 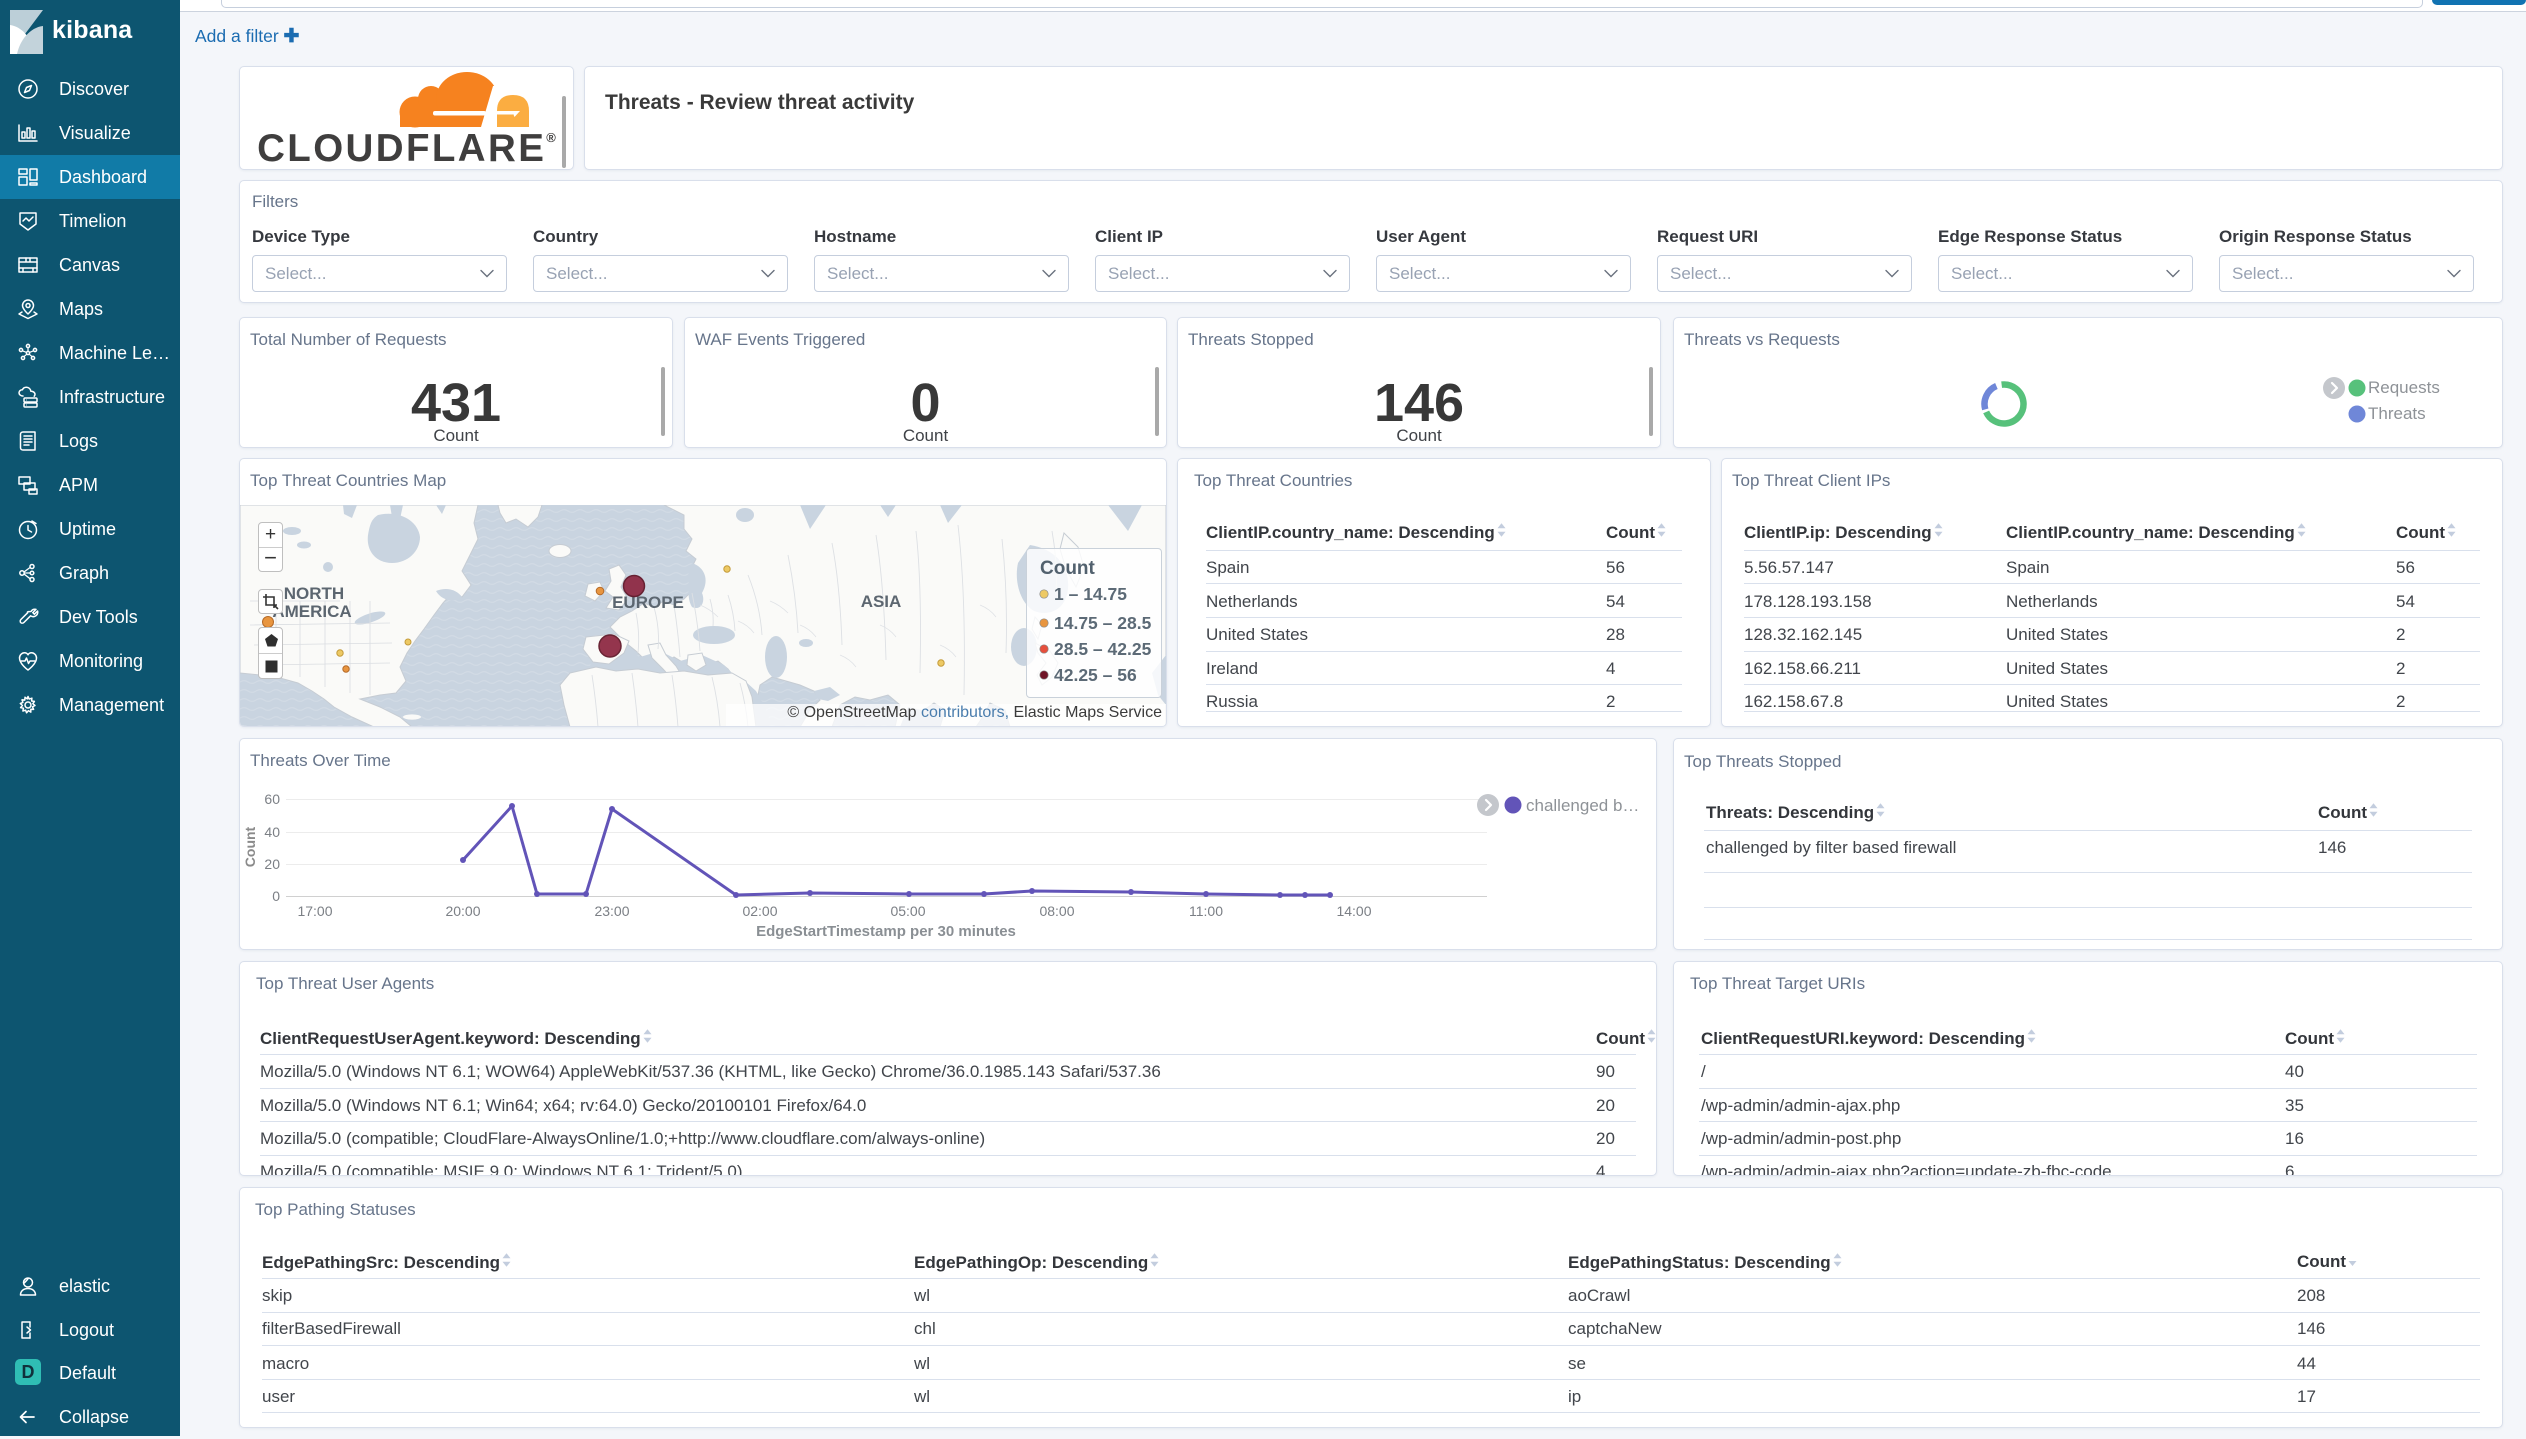 What do you see at coordinates (314, 593) in the screenshot?
I see `svg-text: NORTH` at bounding box center [314, 593].